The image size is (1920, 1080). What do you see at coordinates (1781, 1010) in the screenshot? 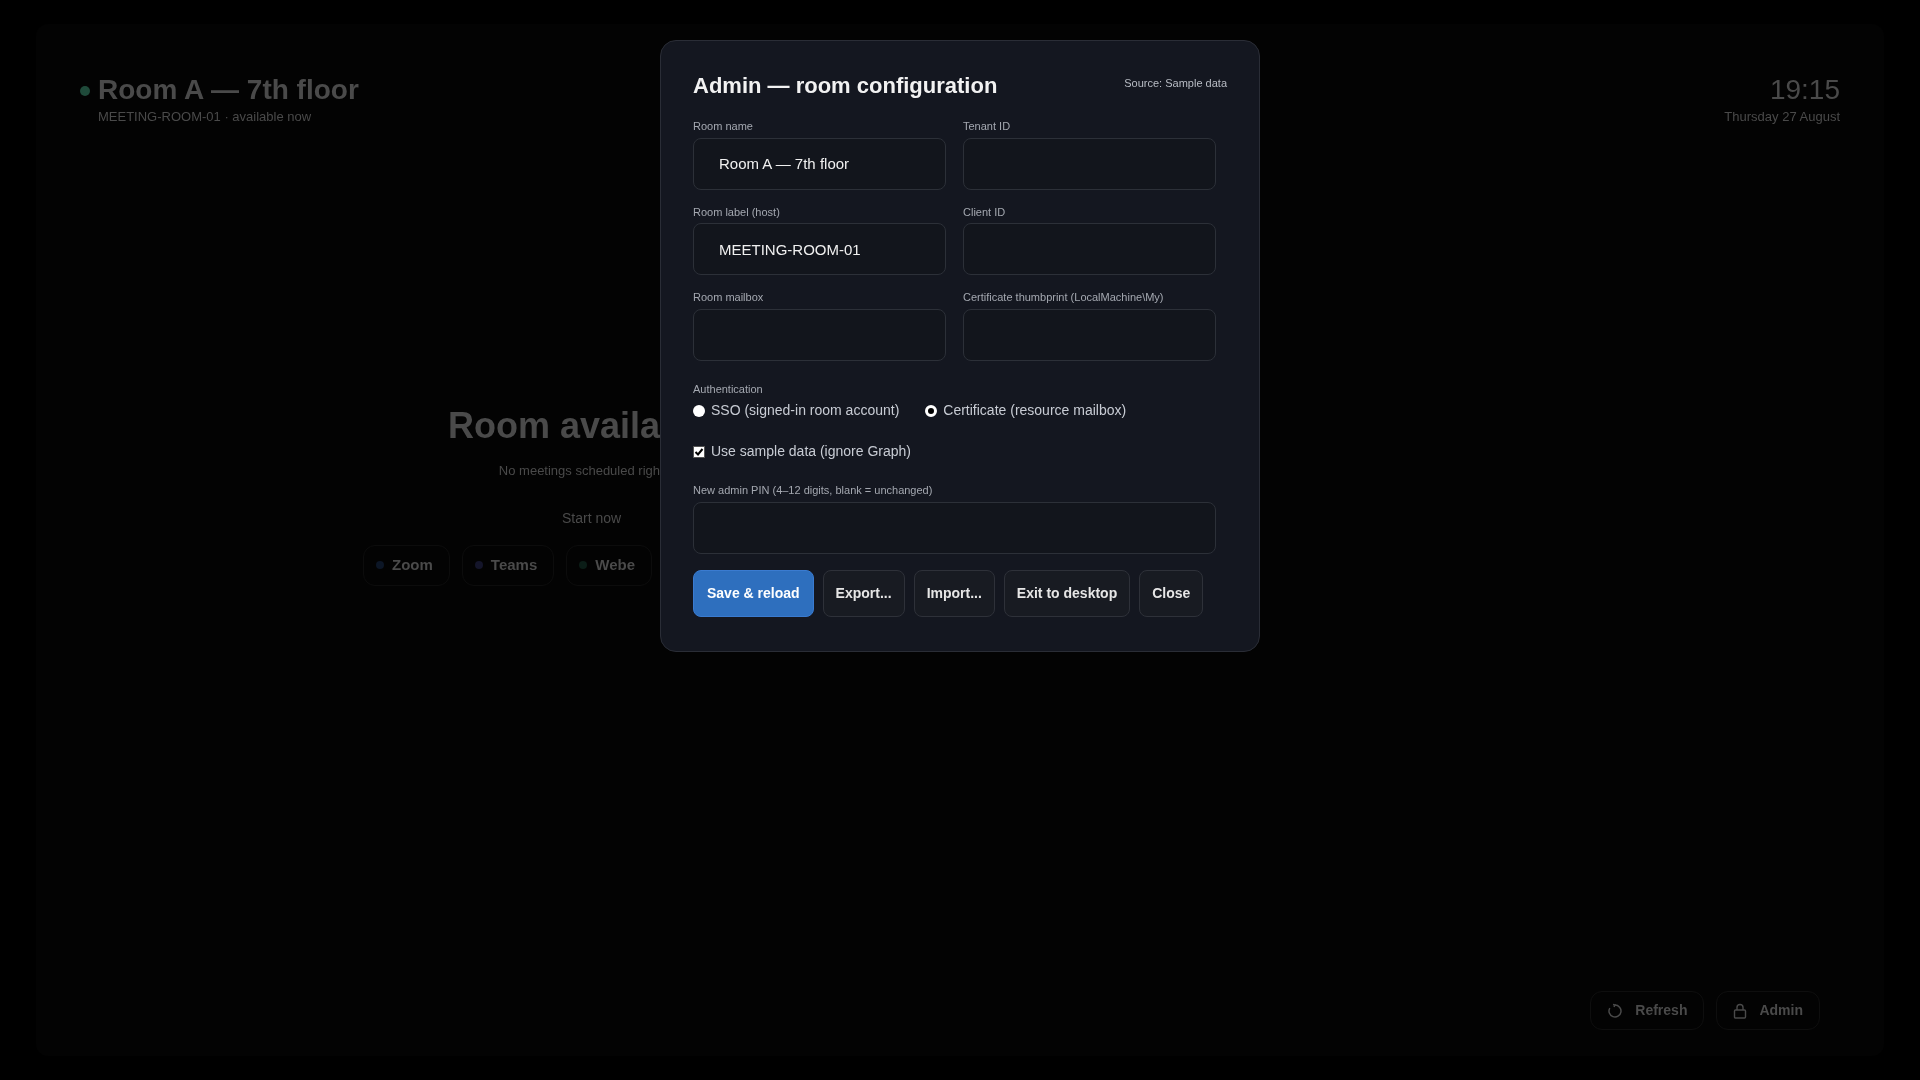
I see `footer-button-label: Admin` at bounding box center [1781, 1010].